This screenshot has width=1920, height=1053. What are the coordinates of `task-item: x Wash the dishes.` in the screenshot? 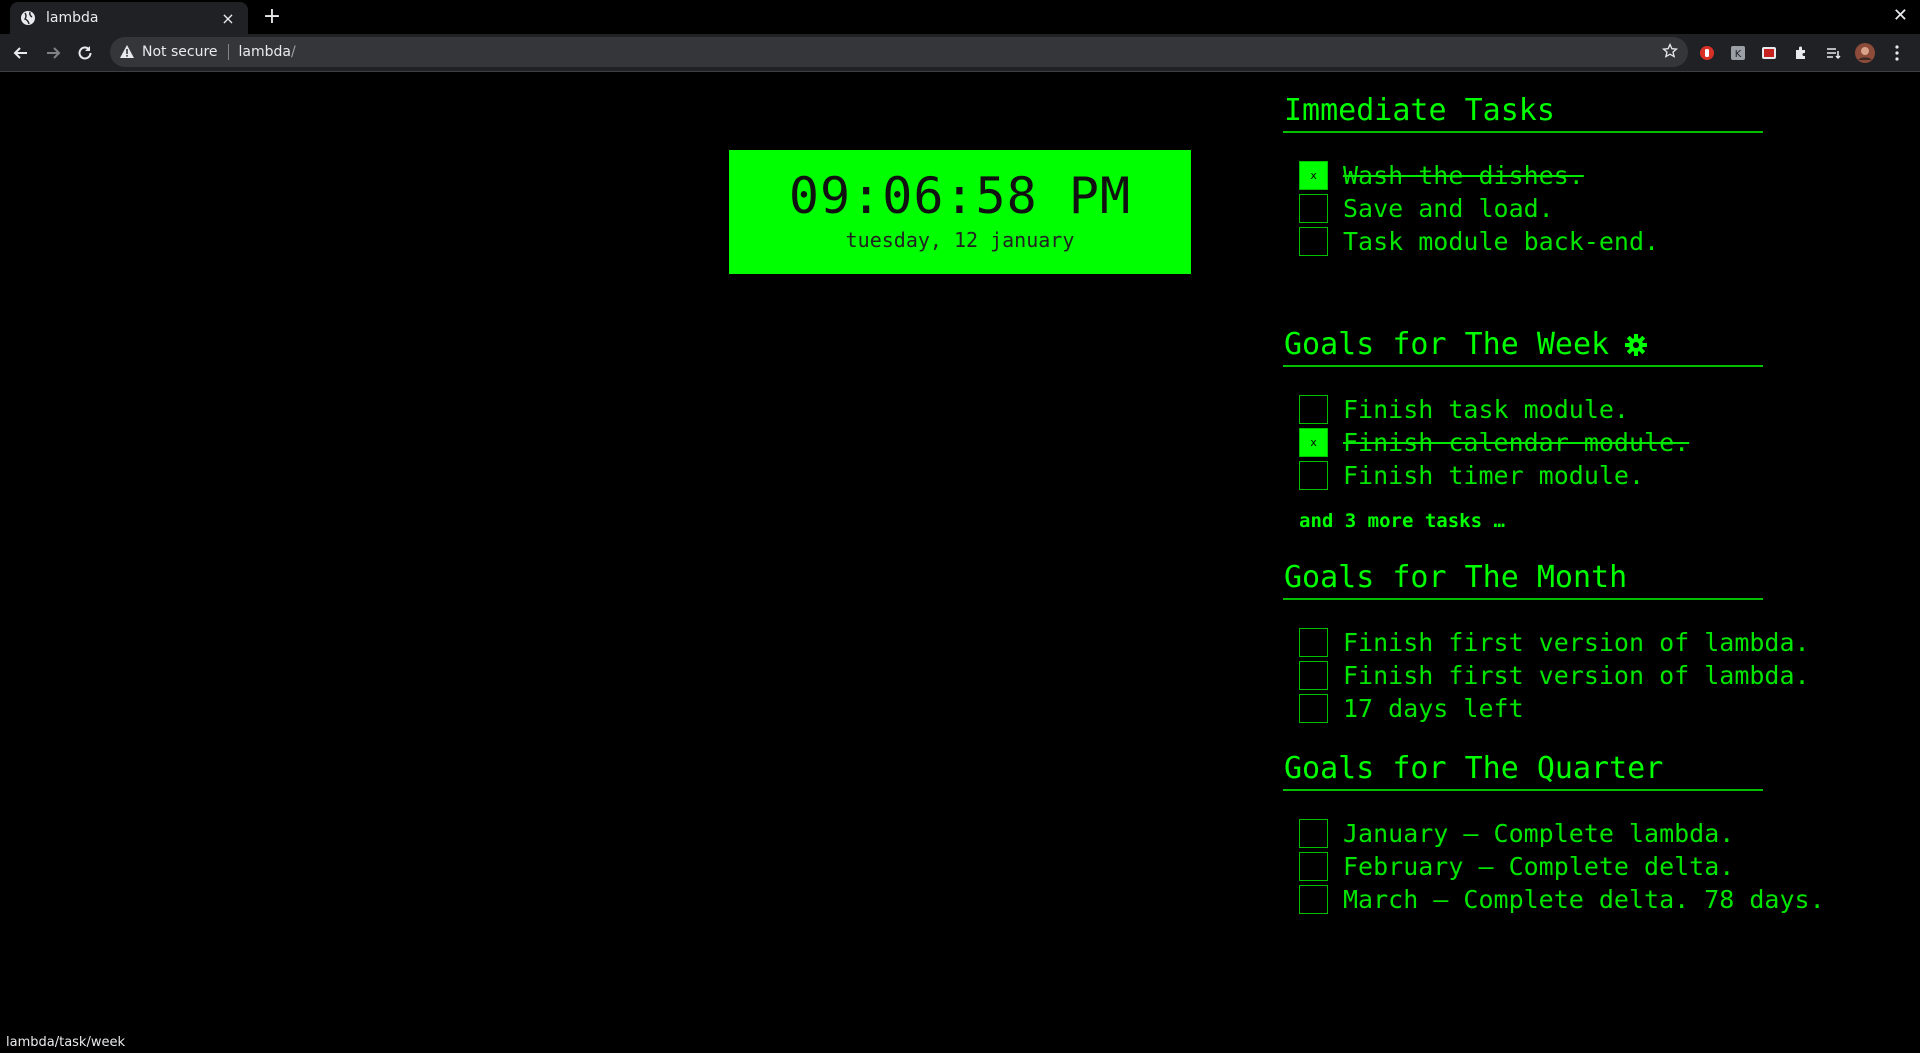 It's located at (1531, 175).